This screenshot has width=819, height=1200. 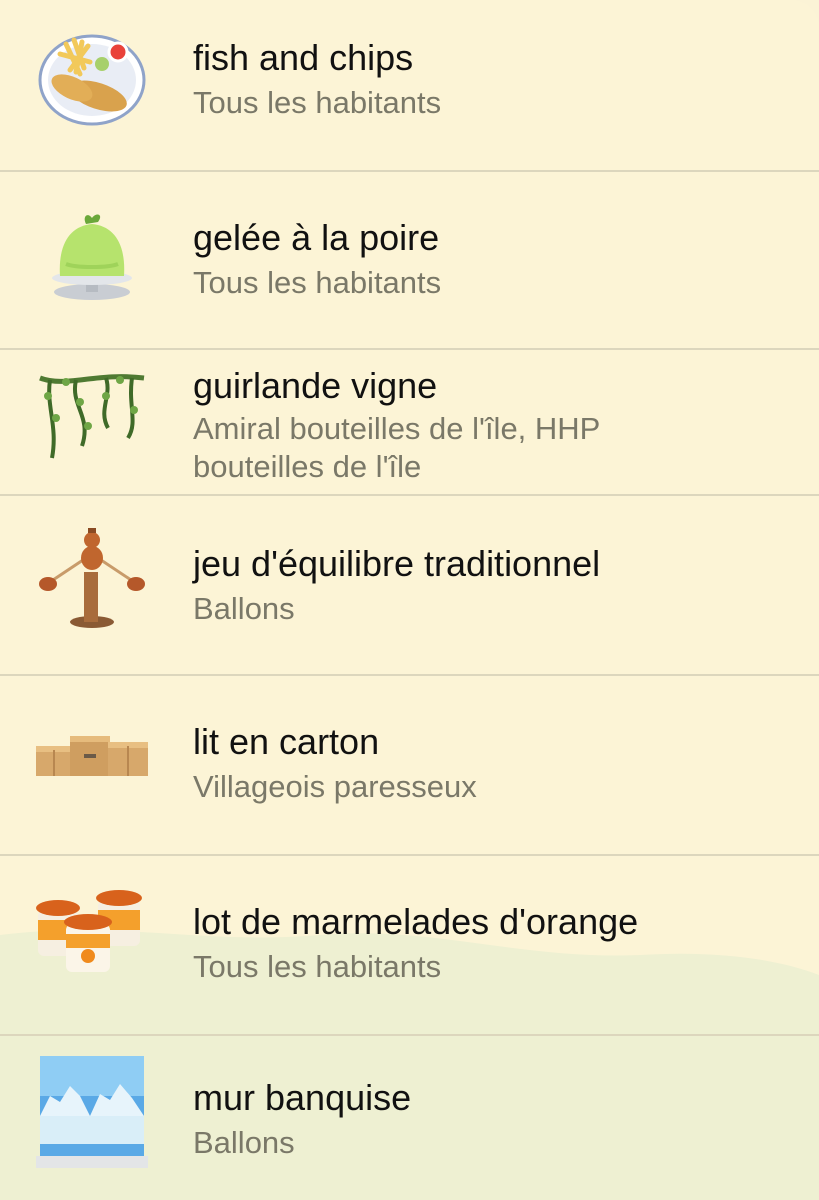 I want to click on item-title: fish and chips, so click(x=303, y=57).